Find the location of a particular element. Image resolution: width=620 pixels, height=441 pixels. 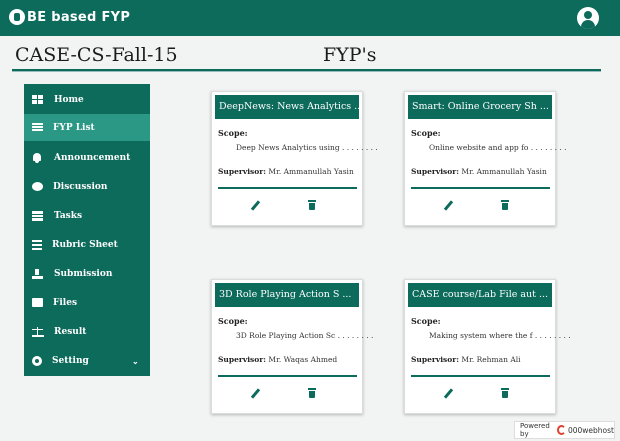

sidebar-item-tasks: Tasks is located at coordinates (87, 215).